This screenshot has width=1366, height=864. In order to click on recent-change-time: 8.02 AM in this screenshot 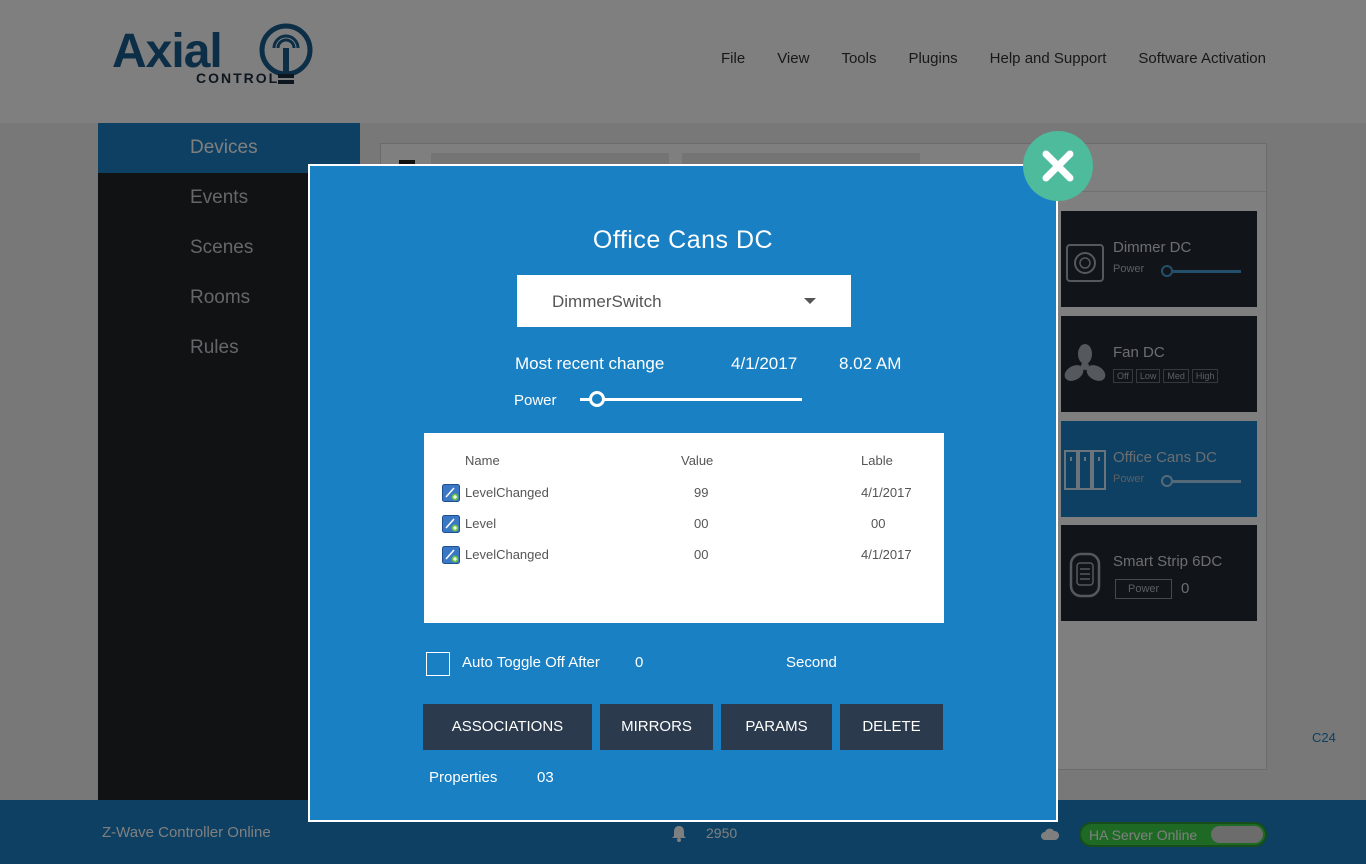, I will do `click(870, 363)`.